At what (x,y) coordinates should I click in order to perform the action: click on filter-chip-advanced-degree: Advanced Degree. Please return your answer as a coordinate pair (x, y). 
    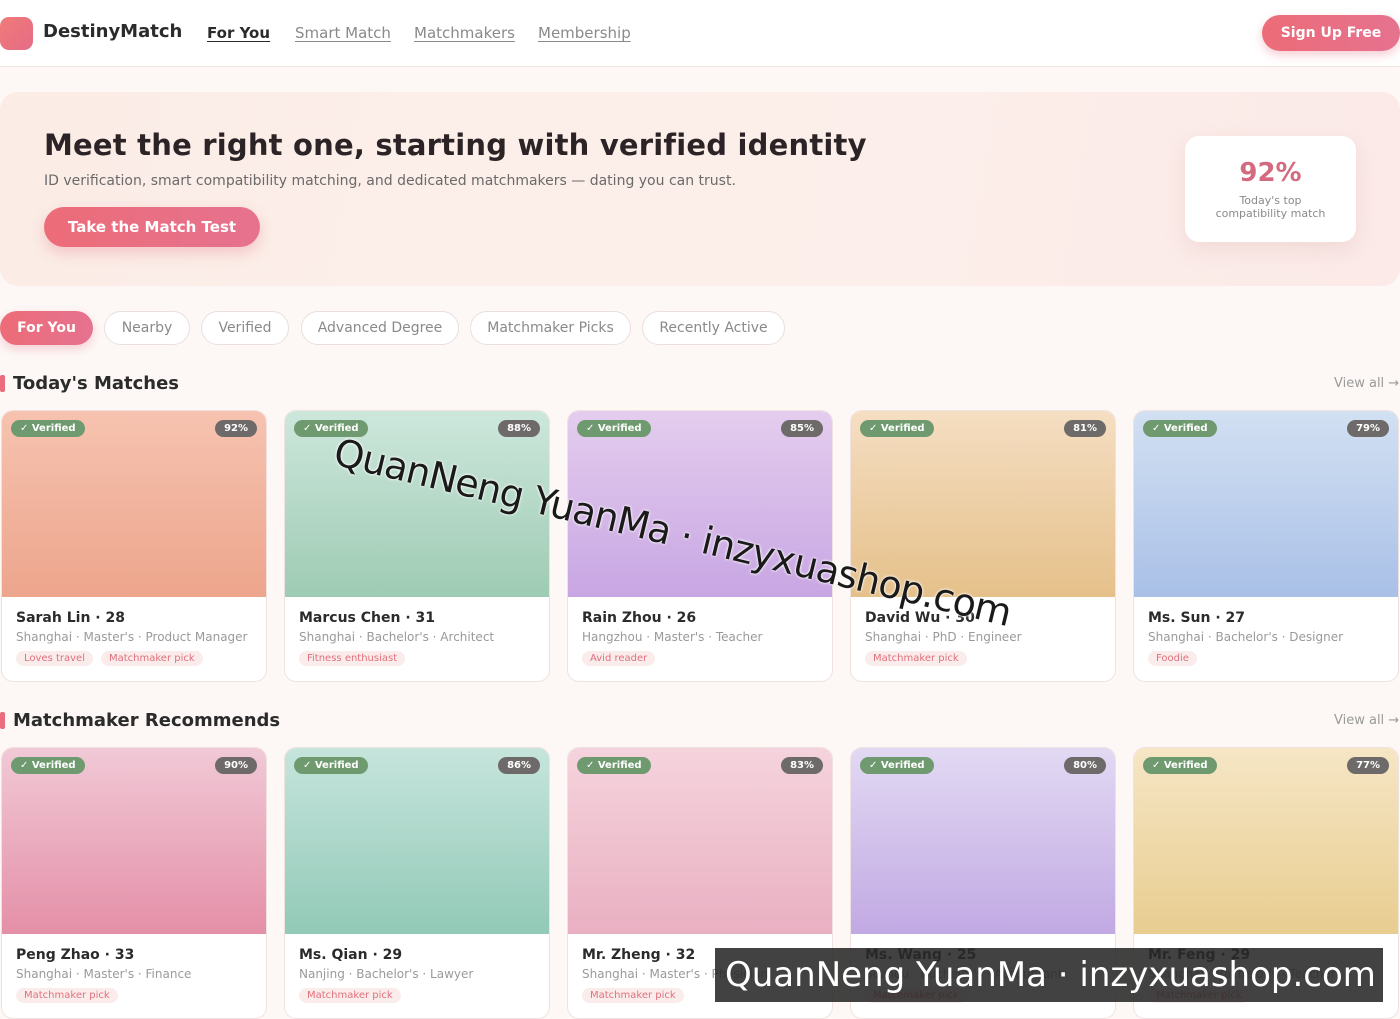
    Looking at the image, I should click on (380, 328).